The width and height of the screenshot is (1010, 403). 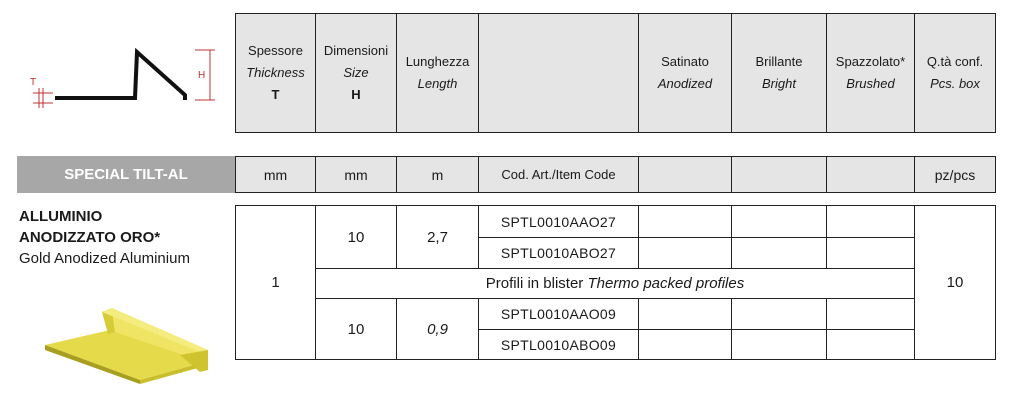 I want to click on unit-thickness: mm, so click(x=275, y=174).